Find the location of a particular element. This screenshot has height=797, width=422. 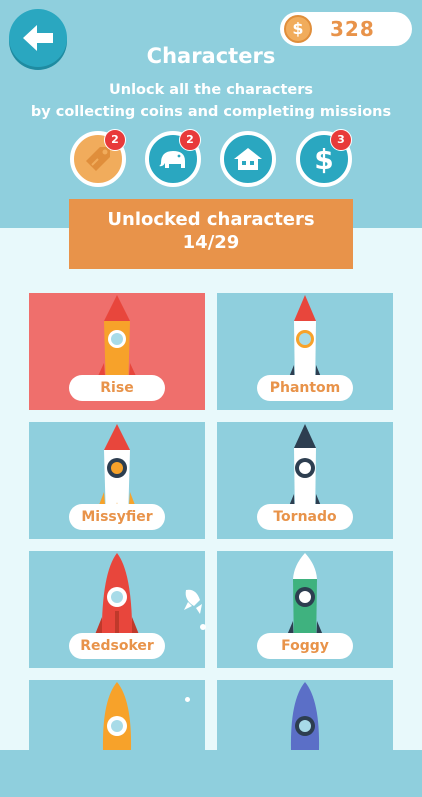

character-name: Tornado is located at coordinates (305, 517).